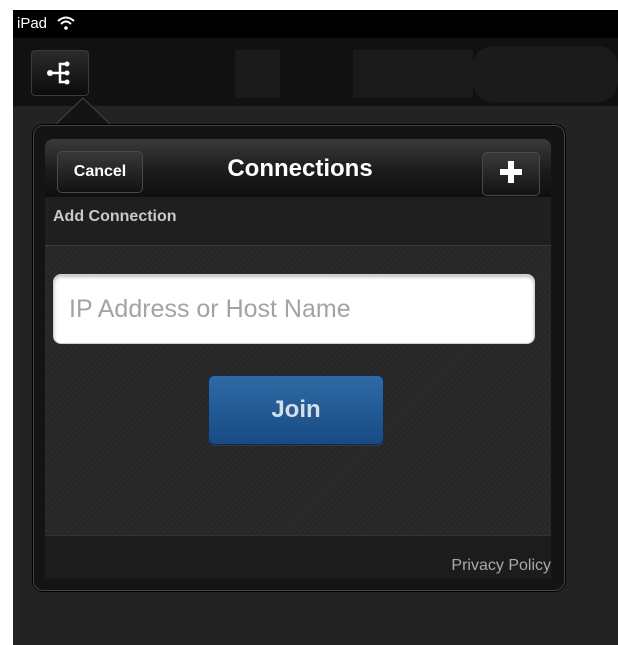  Describe the element at coordinates (83, 112) in the screenshot. I see `popover-arrow` at that location.